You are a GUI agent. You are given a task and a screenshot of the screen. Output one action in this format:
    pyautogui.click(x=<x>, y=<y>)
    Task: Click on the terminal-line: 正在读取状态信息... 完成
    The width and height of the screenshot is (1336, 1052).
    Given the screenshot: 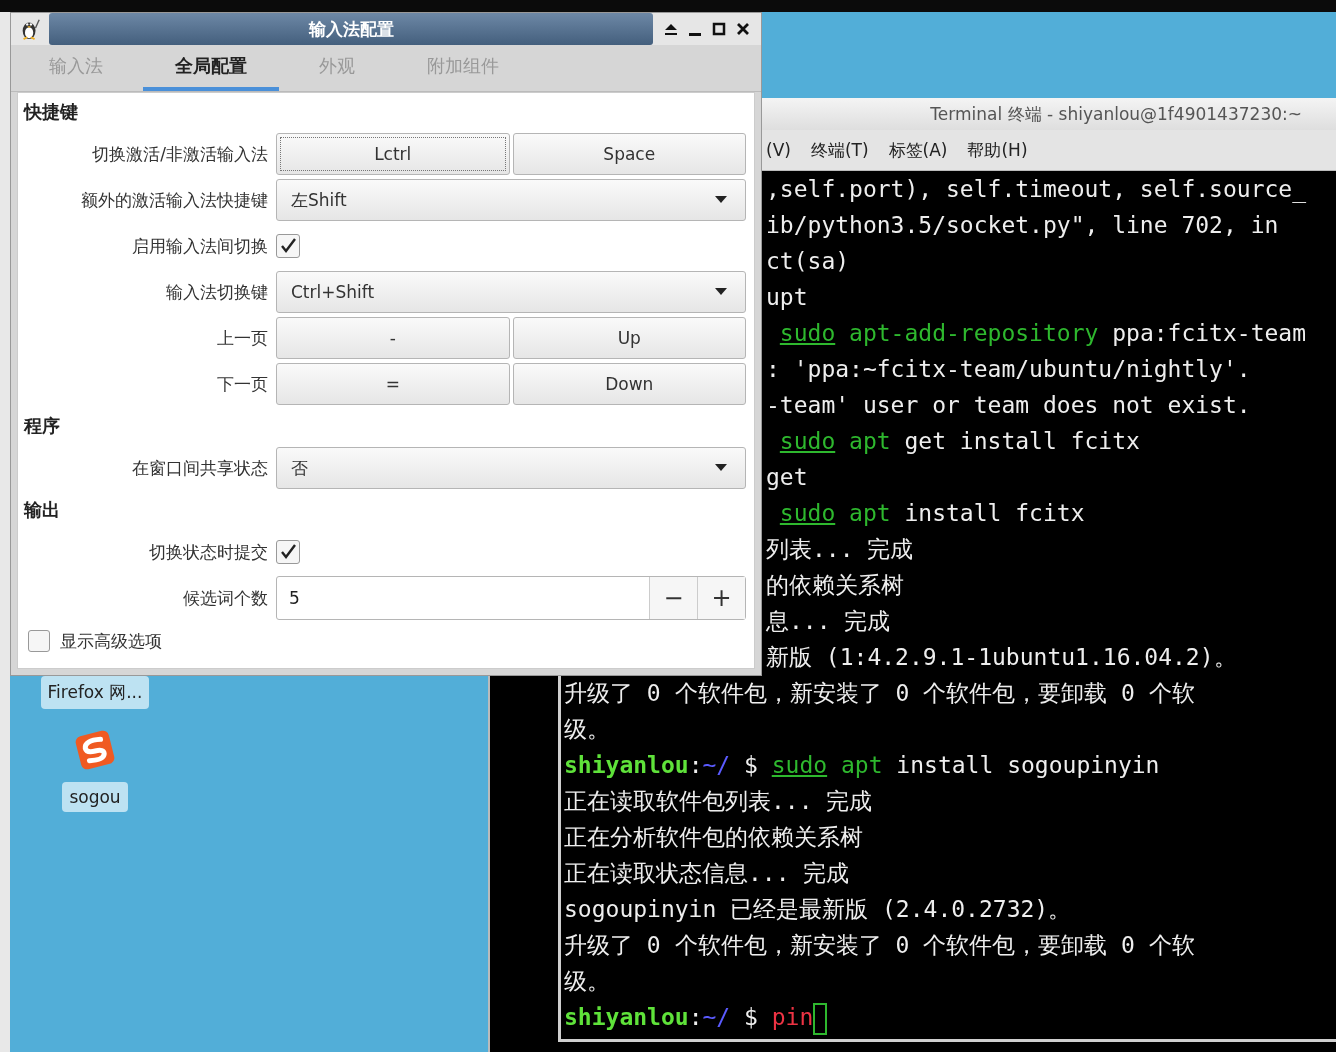 What is the action you would take?
    pyautogui.click(x=707, y=873)
    